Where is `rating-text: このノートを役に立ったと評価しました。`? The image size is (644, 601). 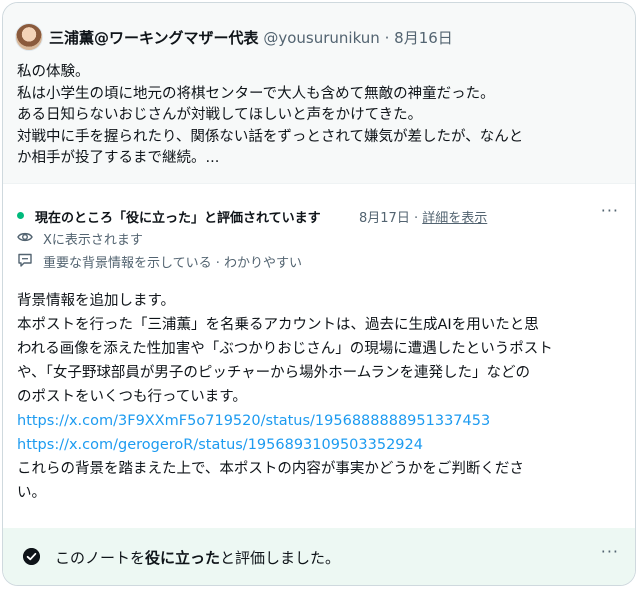 rating-text: このノートを役に立ったと評価しました。 is located at coordinates (197, 557).